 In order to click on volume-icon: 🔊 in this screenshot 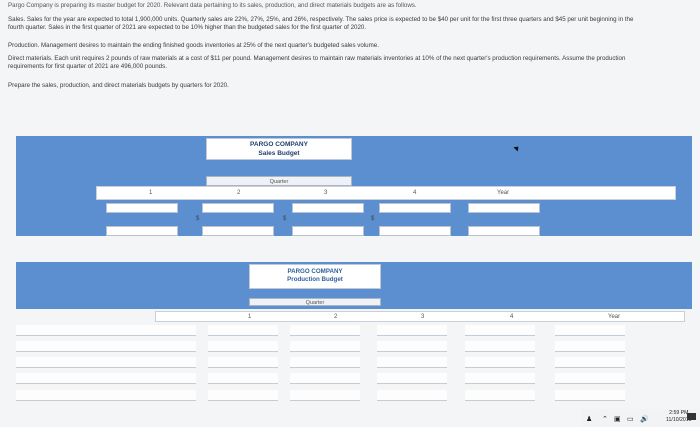, I will do `click(644, 419)`.